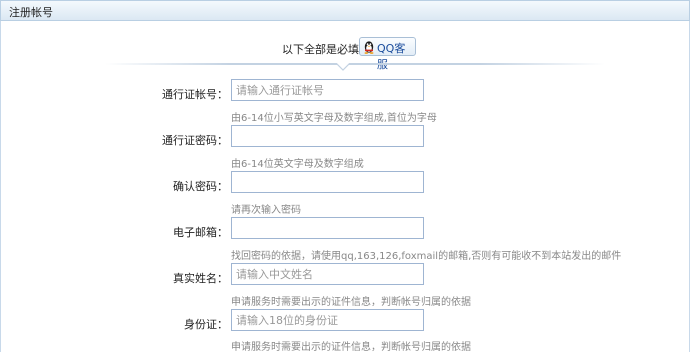 The width and height of the screenshot is (692, 353). What do you see at coordinates (355, 64) in the screenshot?
I see `section-divider` at bounding box center [355, 64].